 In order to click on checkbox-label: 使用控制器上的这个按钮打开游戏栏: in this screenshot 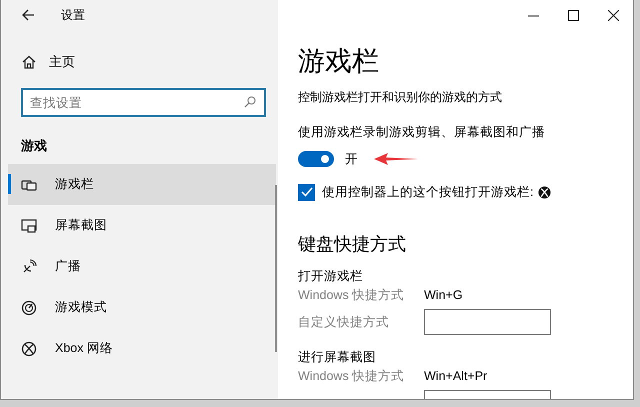, I will do `click(428, 192)`.